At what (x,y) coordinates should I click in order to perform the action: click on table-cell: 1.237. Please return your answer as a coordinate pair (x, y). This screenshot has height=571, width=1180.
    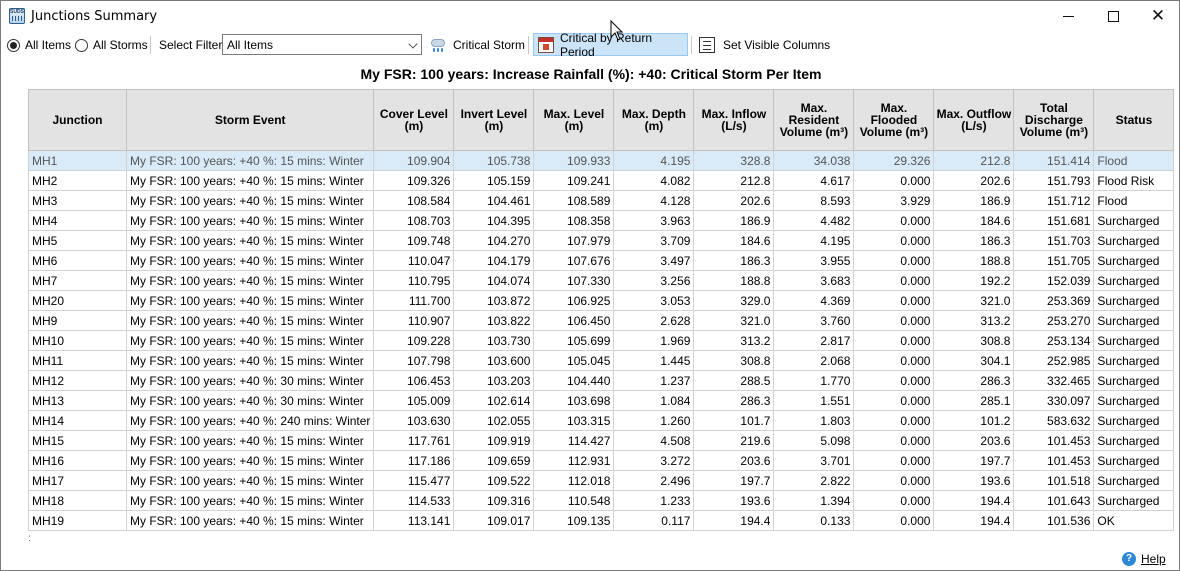
    Looking at the image, I should click on (654, 380).